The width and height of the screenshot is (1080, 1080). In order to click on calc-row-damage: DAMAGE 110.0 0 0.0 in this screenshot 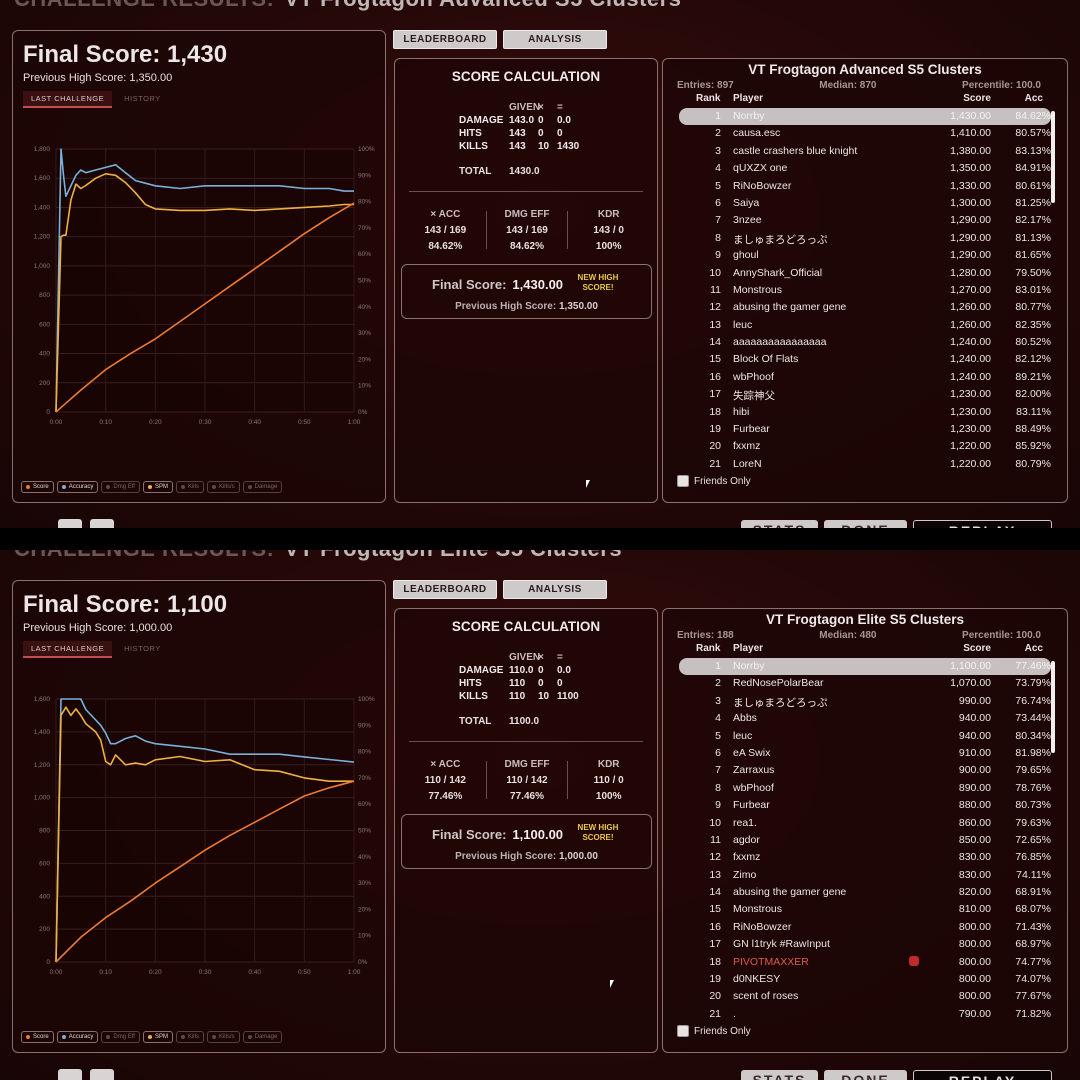, I will do `click(528, 670)`.